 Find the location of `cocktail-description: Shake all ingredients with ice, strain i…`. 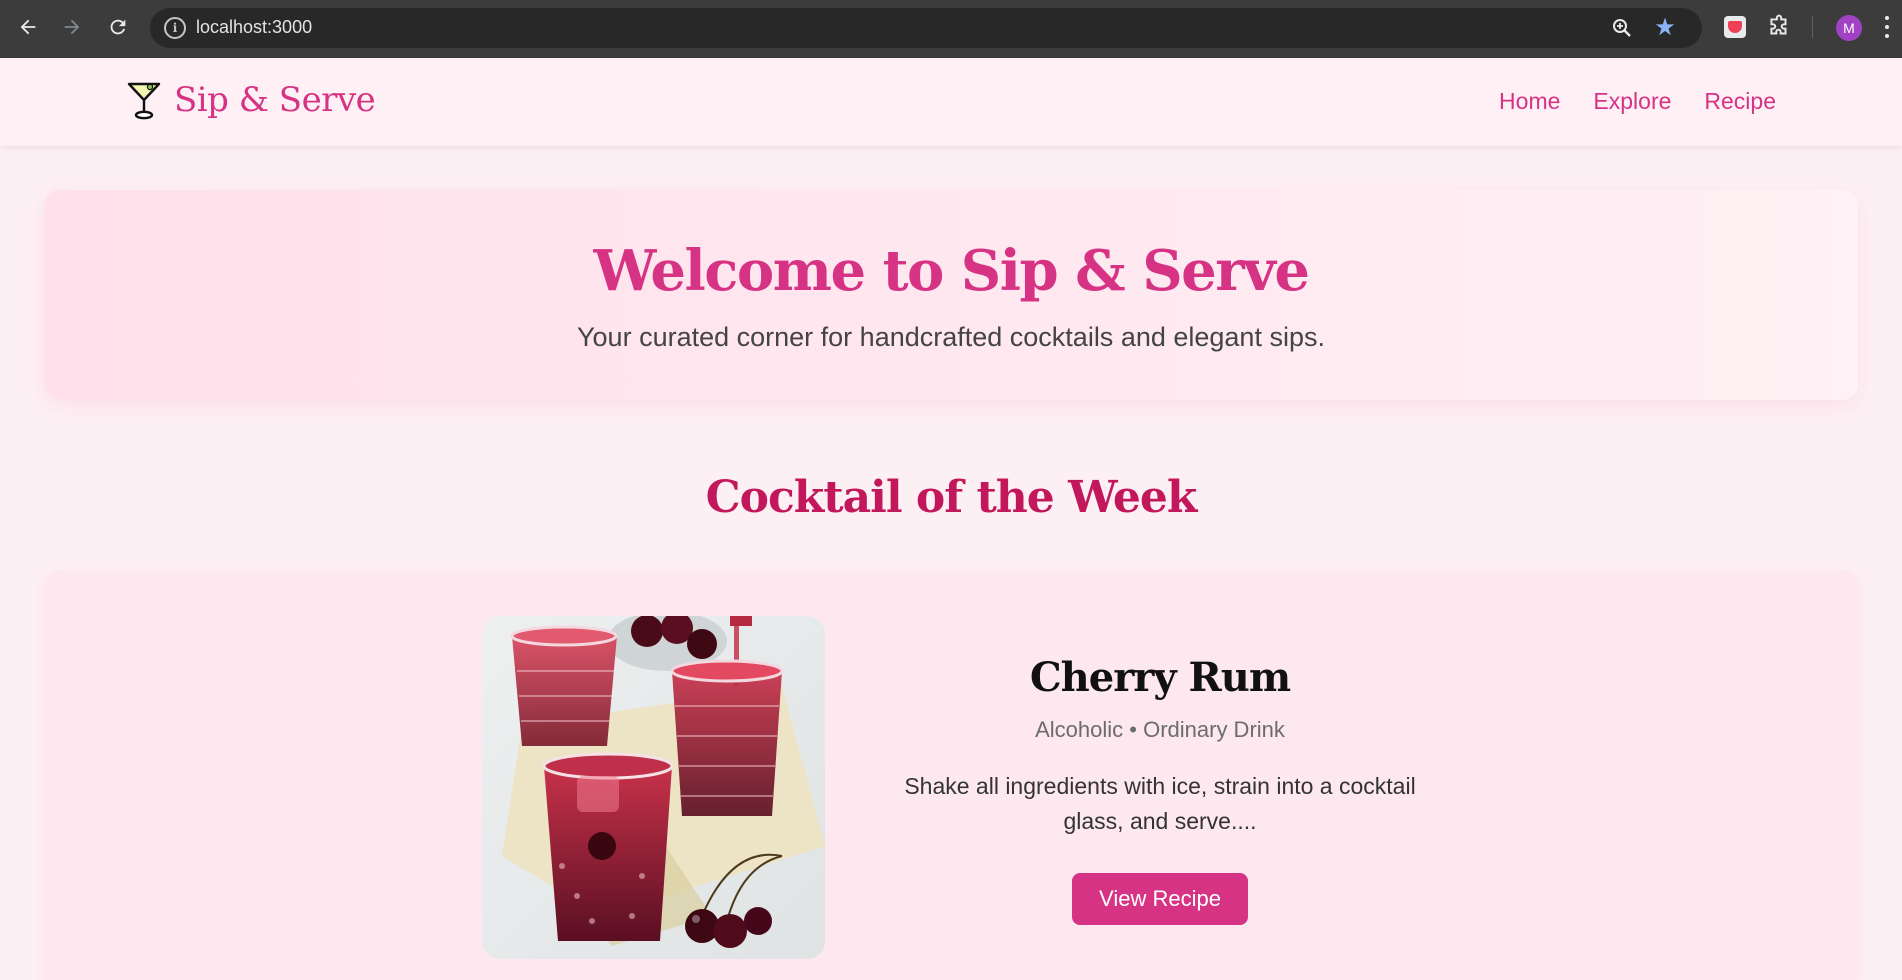

cocktail-description: Shake all ingredients with ice, strain i… is located at coordinates (1160, 803).